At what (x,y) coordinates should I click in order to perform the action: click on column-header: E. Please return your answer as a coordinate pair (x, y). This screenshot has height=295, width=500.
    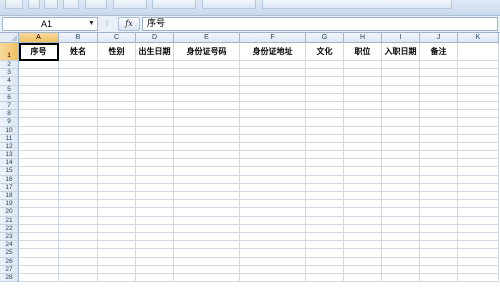
    Looking at the image, I should click on (207, 38).